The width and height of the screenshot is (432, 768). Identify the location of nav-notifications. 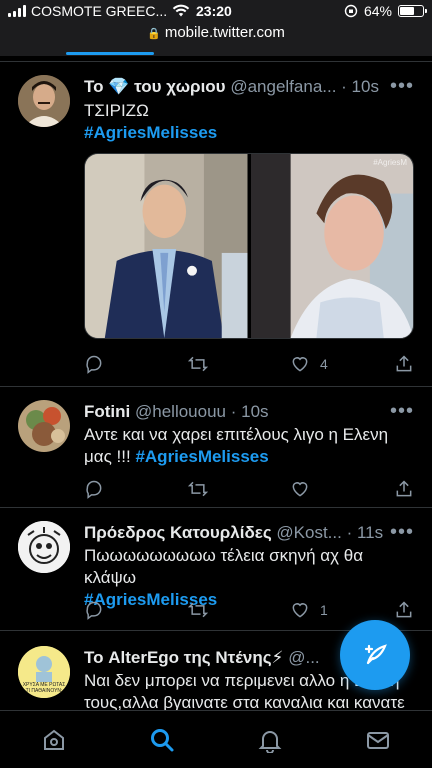
(270, 740).